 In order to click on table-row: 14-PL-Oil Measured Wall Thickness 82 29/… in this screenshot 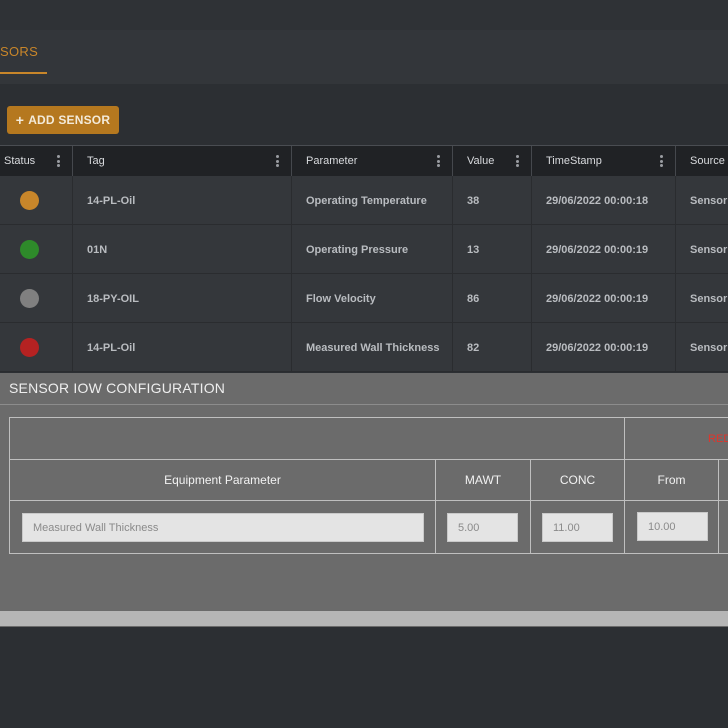, I will do `click(364, 347)`.